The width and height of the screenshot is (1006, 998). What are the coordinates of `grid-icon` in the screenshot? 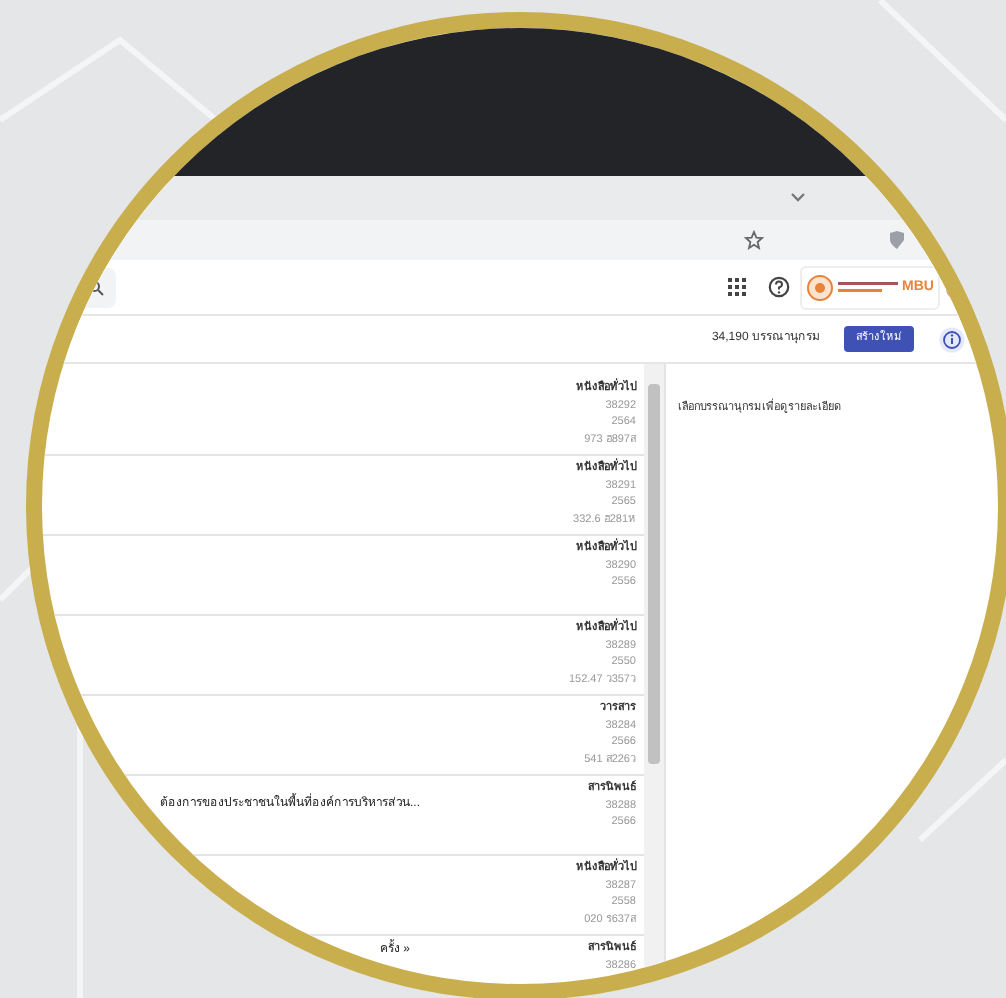 It's located at (737, 287).